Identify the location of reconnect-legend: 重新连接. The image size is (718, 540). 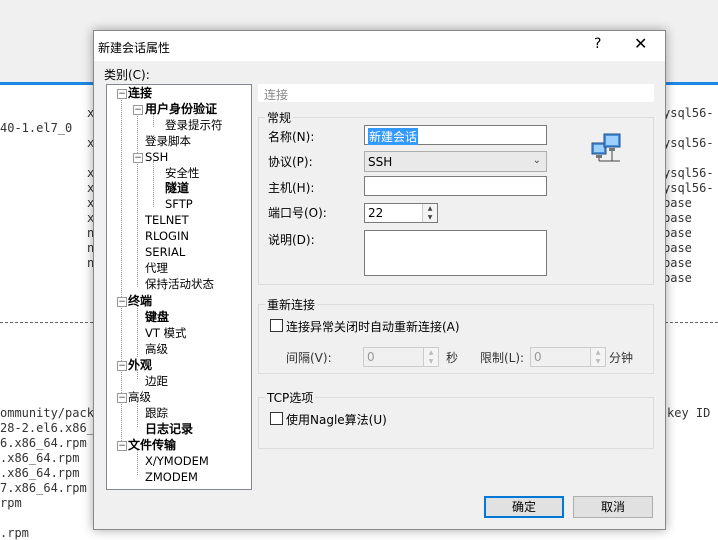
(291, 305).